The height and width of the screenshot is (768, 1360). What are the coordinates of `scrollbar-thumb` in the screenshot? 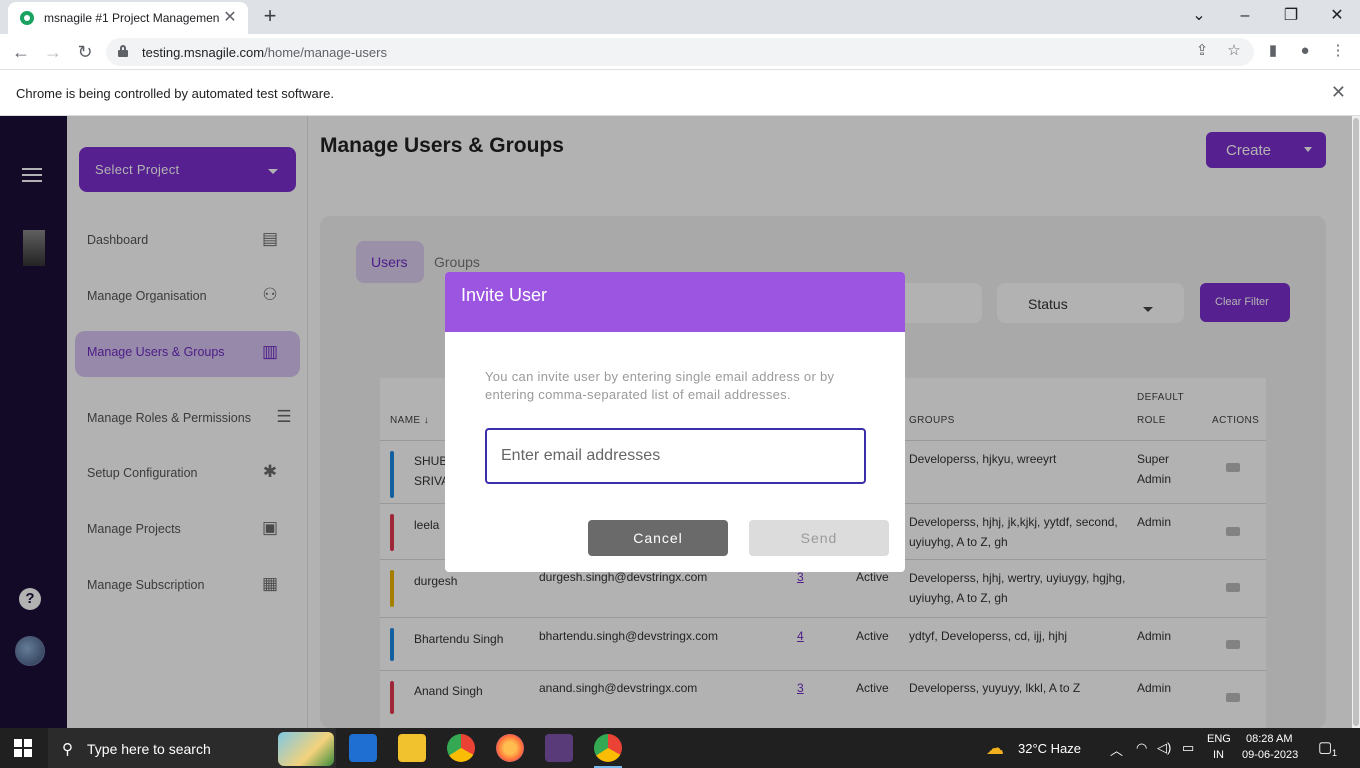 It's located at (1356, 422).